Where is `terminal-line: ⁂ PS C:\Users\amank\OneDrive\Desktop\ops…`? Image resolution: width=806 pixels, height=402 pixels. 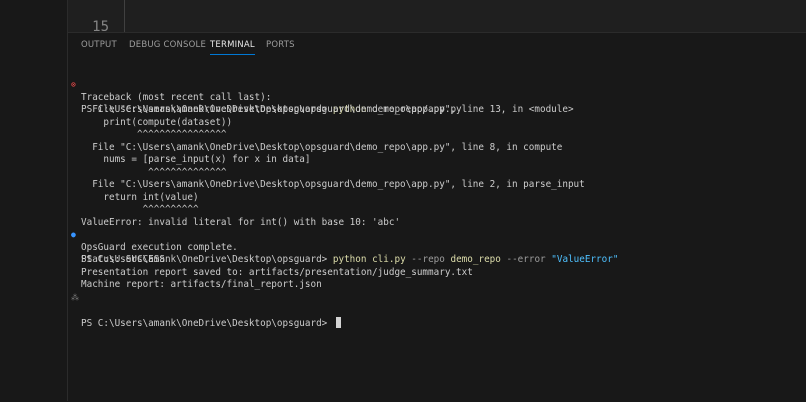
terminal-line: ⁂ PS C:\Users\amank\OneDrive\Desktop\ops… is located at coordinates (437, 310).